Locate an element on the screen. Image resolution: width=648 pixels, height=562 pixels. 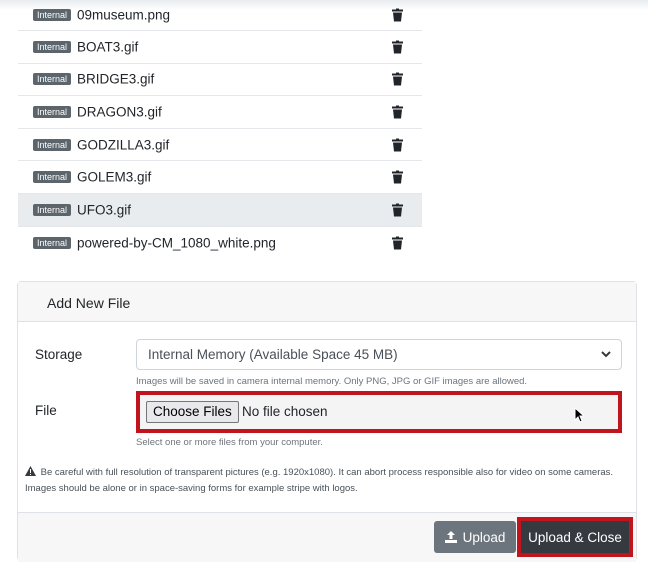
file-name: BOAT3.gif is located at coordinates (108, 47).